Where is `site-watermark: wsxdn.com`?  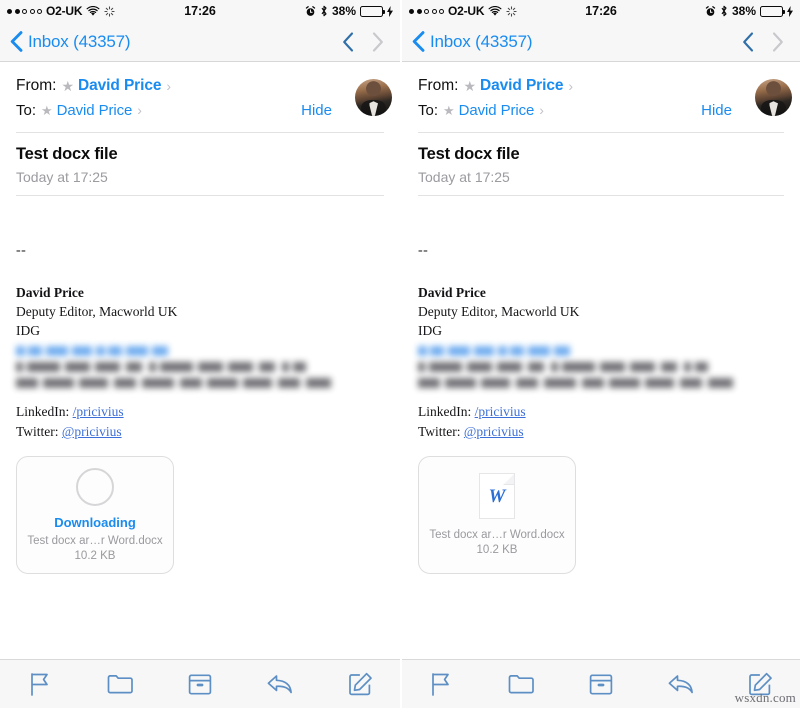
site-watermark: wsxdn.com is located at coordinates (765, 697).